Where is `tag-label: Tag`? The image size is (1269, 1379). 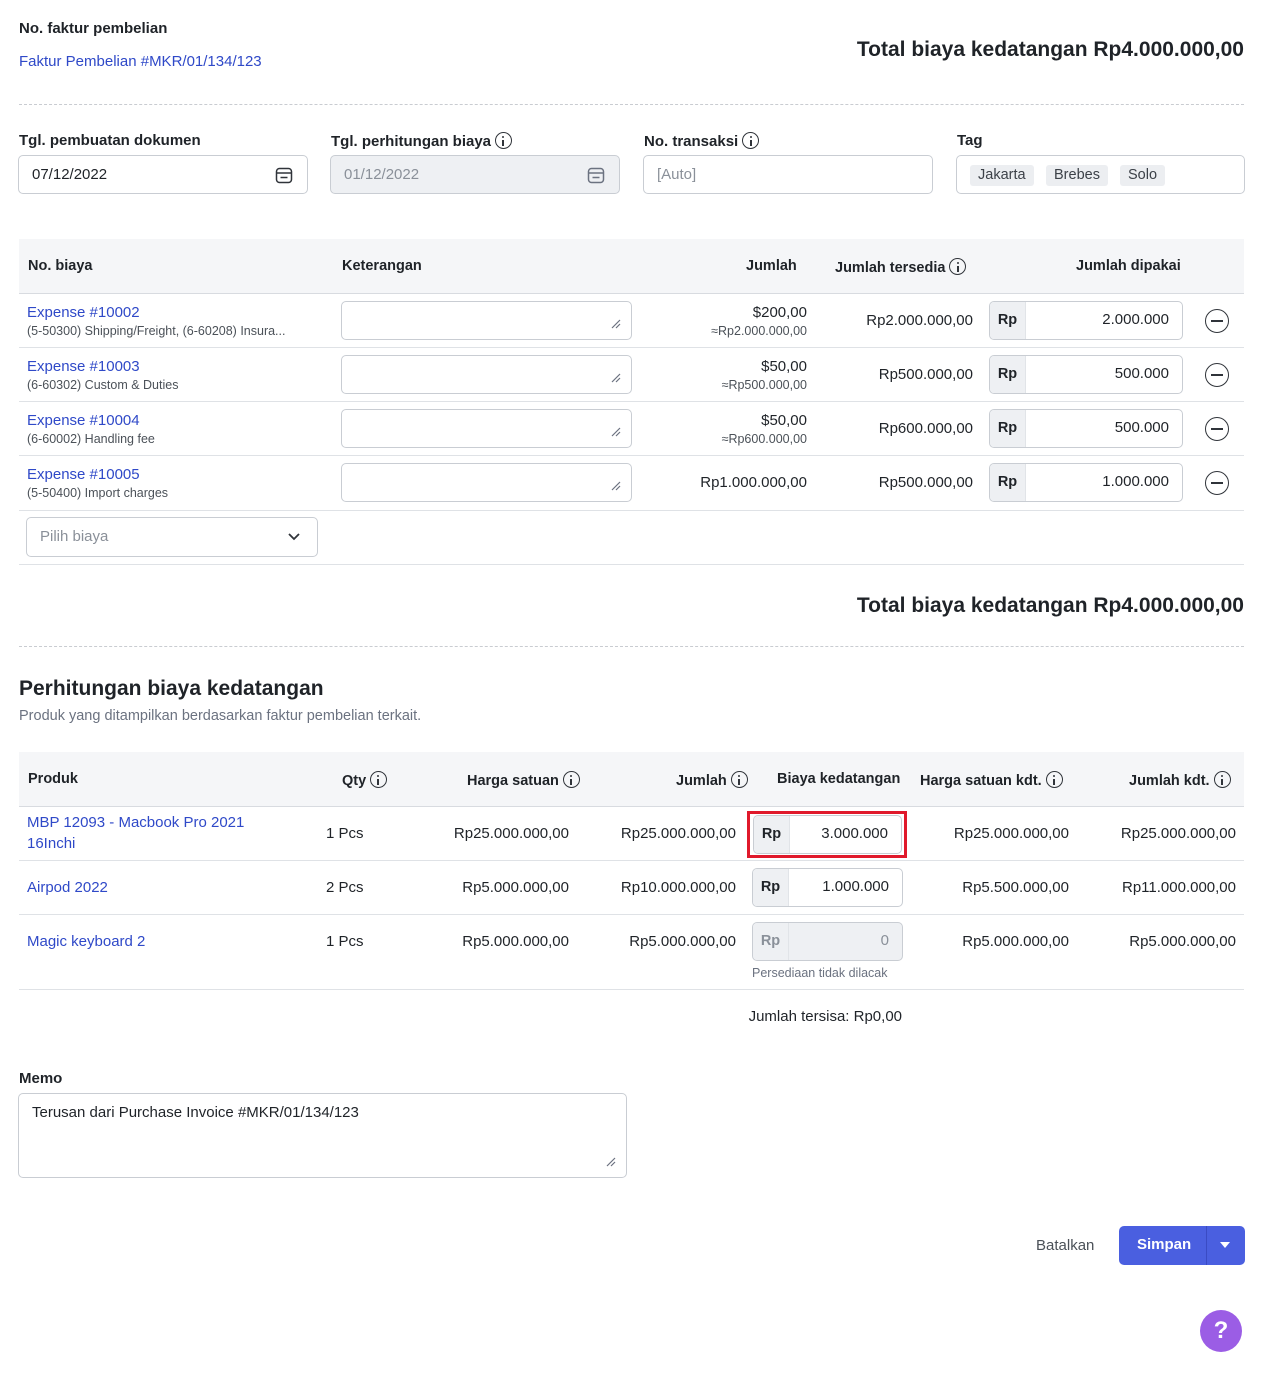 tag-label: Tag is located at coordinates (970, 140).